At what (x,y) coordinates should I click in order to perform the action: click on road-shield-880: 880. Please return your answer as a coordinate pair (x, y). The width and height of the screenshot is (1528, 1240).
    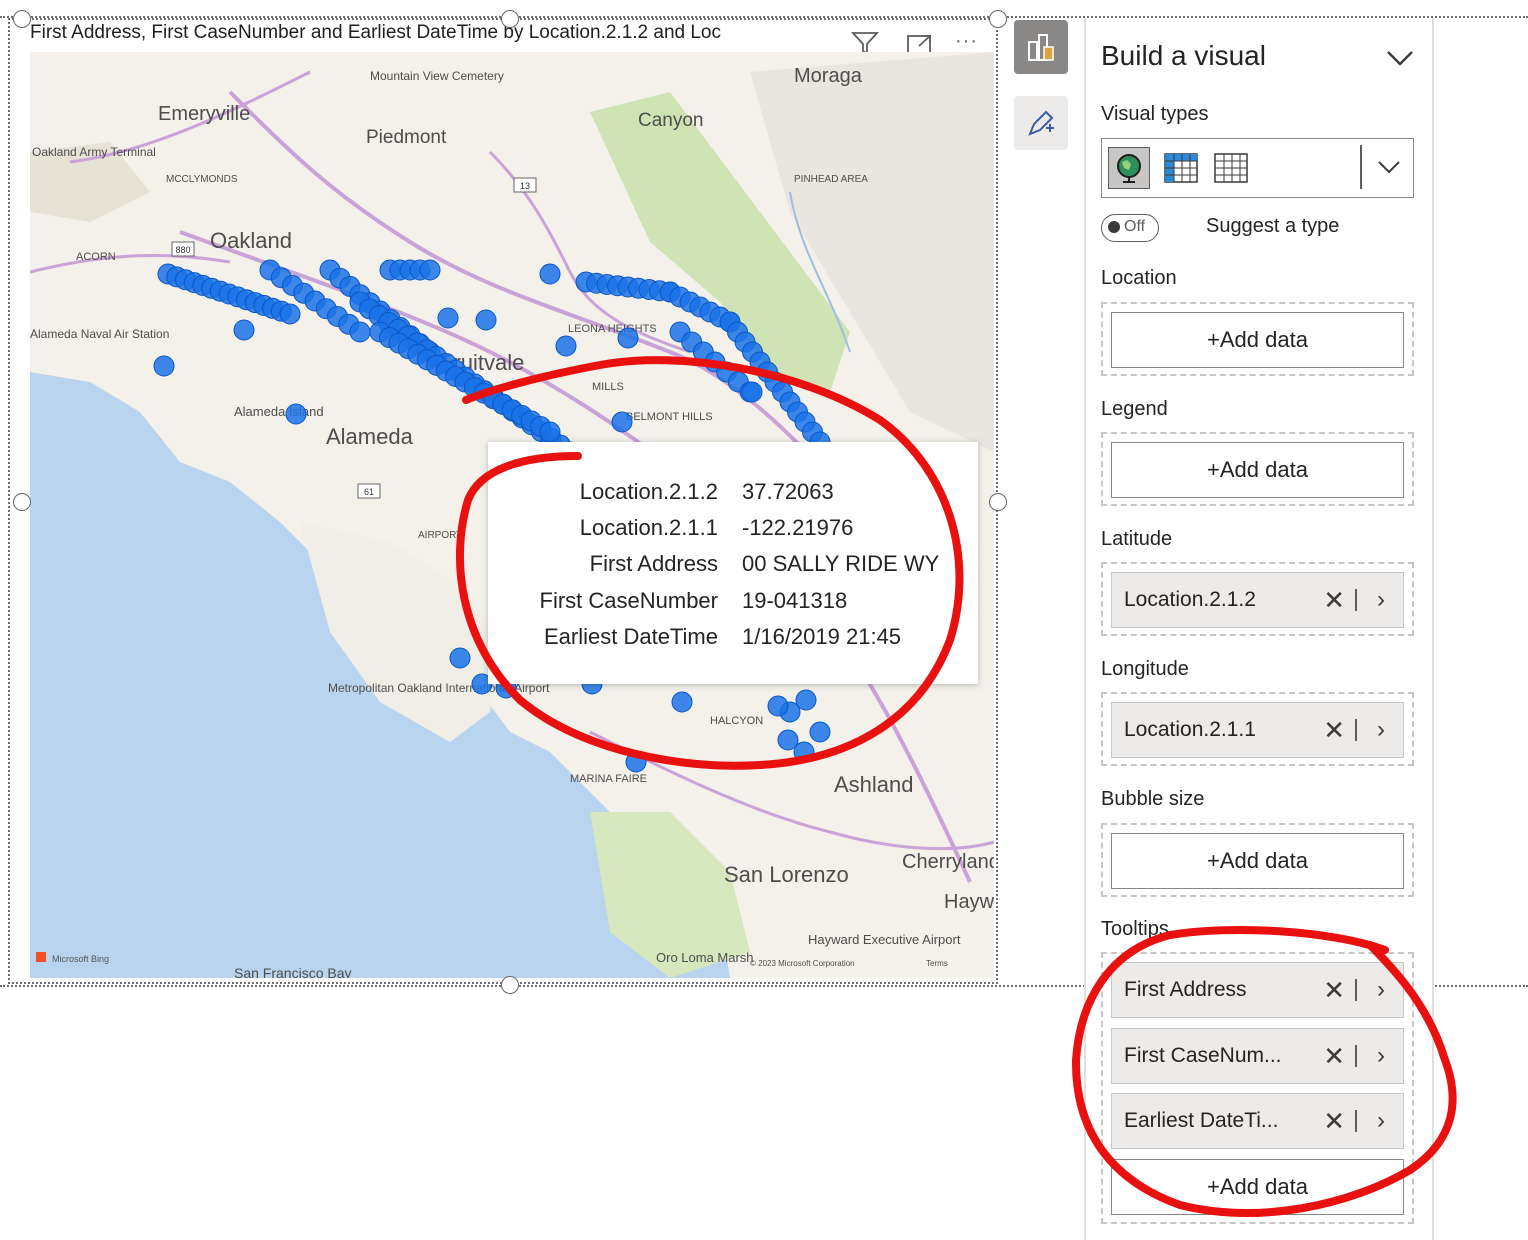
    Looking at the image, I should click on (183, 249).